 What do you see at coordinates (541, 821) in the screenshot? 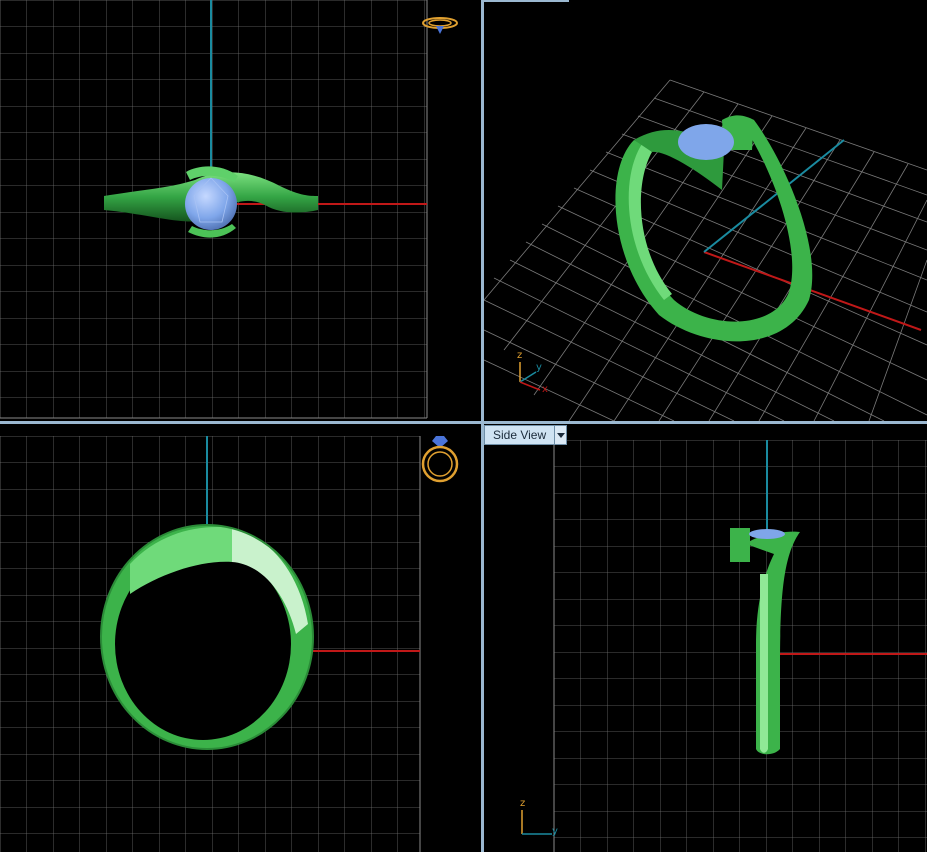
I see `axis-triad: z y` at bounding box center [541, 821].